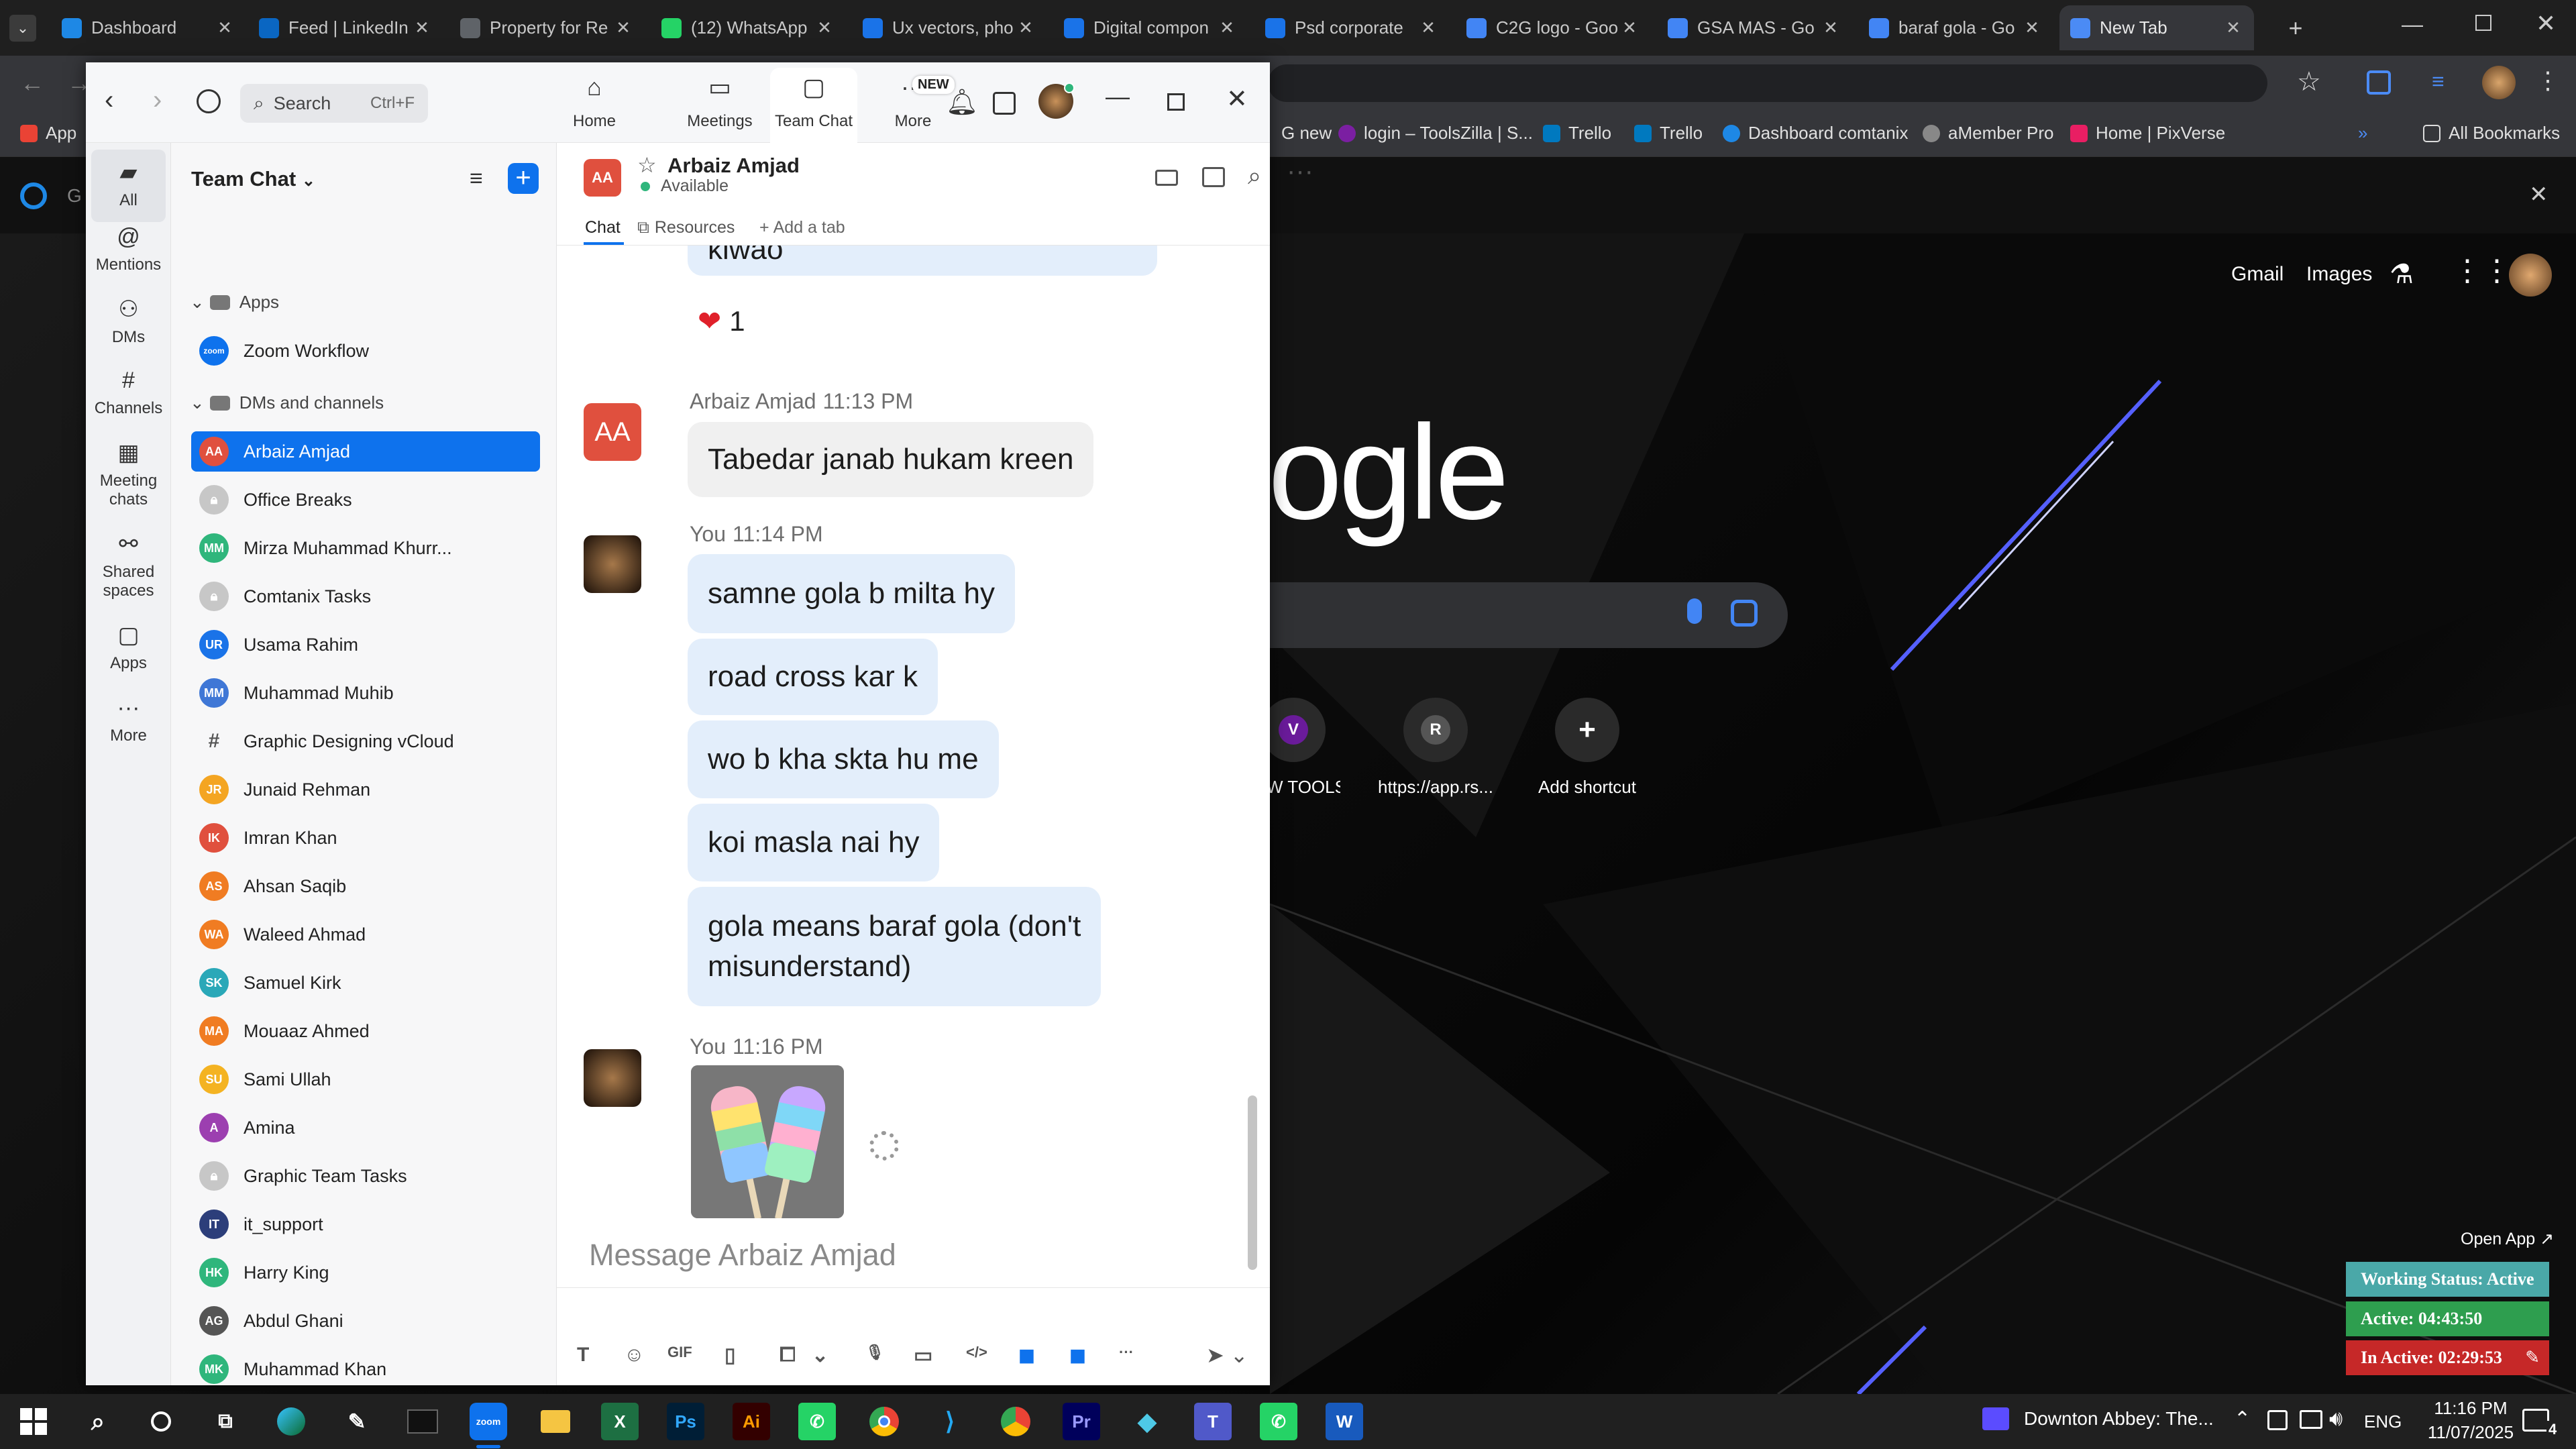 The width and height of the screenshot is (2576, 1449). I want to click on windows-start-icon, so click(33, 1421).